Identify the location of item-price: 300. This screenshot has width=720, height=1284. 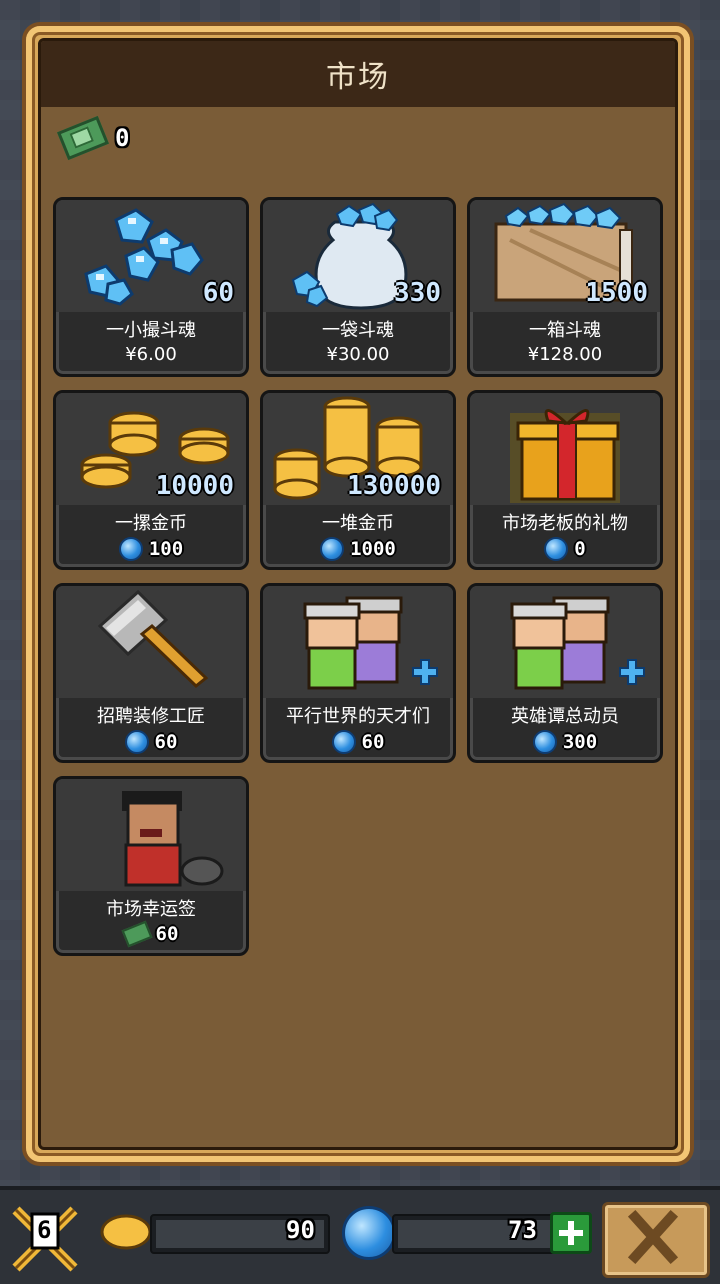
(565, 742).